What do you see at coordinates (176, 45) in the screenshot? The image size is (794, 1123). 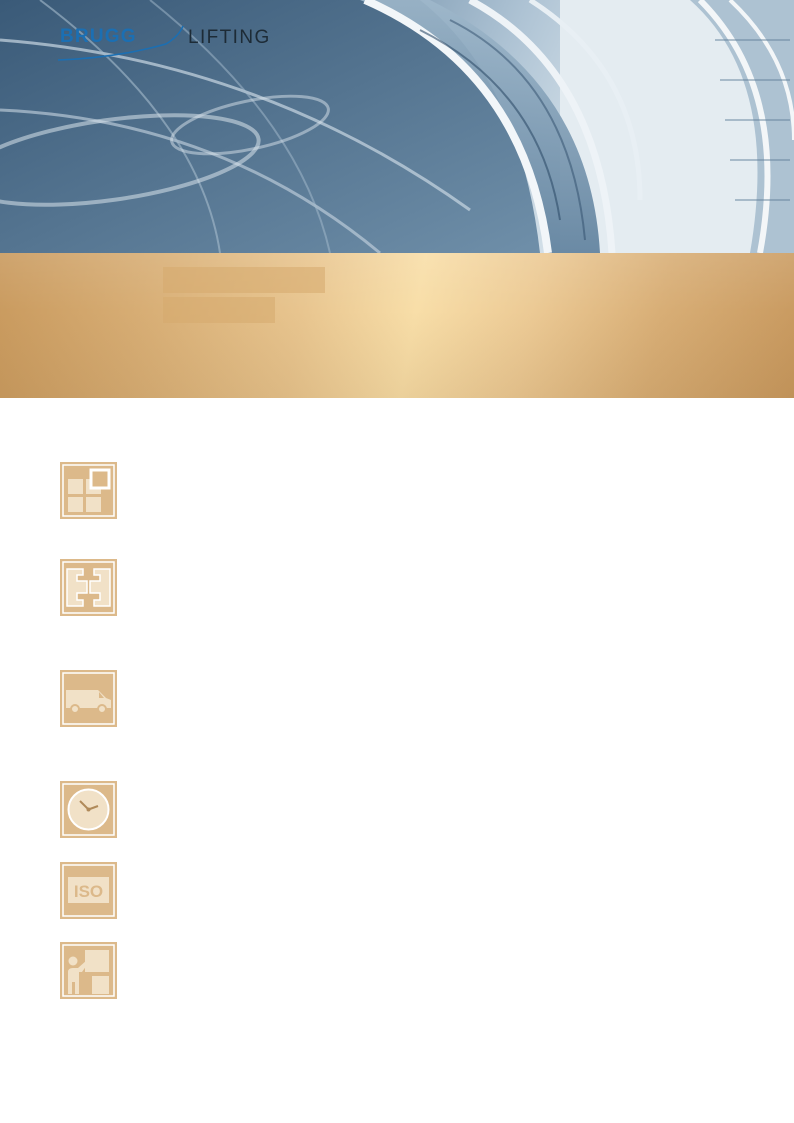 I see `brugg-lifting-logo: BRUGG LIFTING` at bounding box center [176, 45].